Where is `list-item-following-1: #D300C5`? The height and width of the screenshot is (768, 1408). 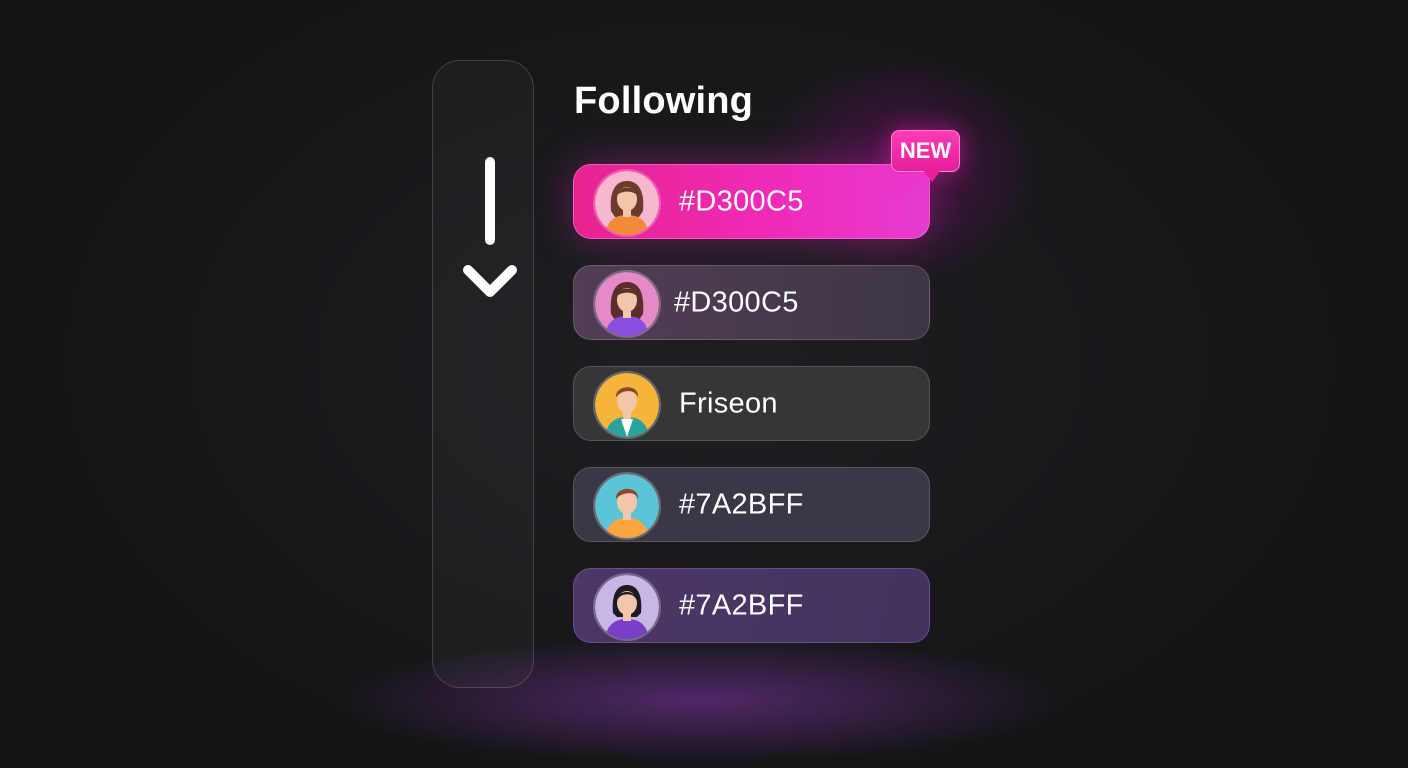
list-item-following-1: #D300C5 is located at coordinates (751, 201).